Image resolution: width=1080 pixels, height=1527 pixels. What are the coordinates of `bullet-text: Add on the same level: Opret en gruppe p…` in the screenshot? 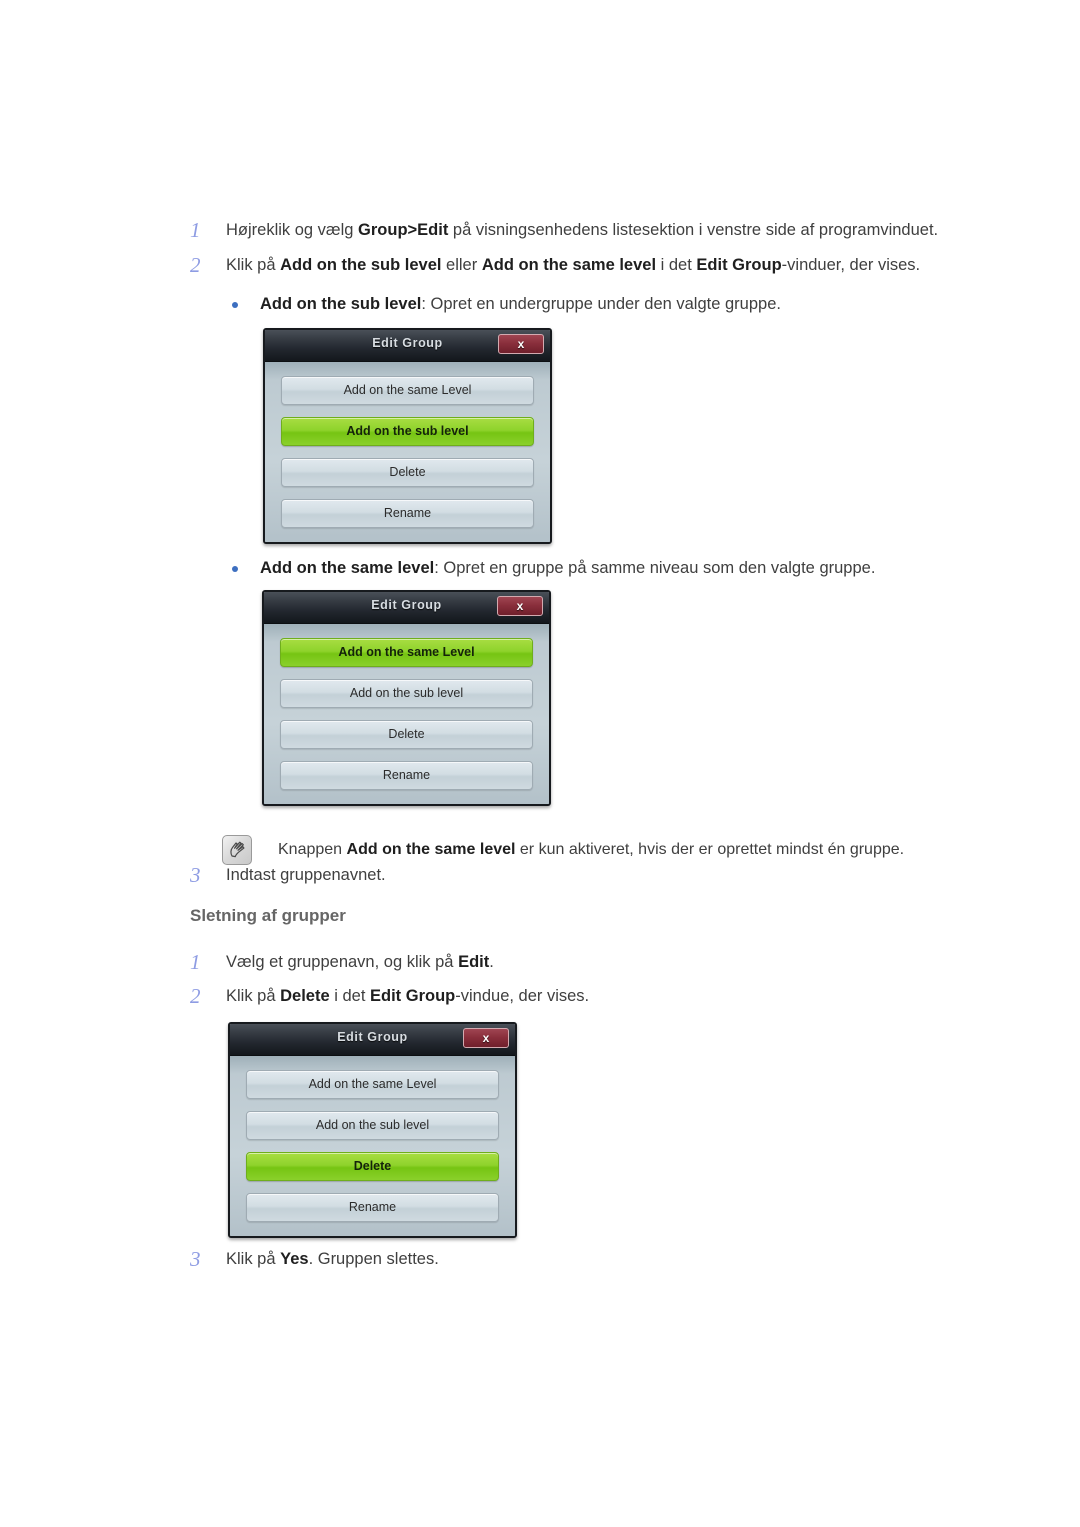 It's located at (568, 568).